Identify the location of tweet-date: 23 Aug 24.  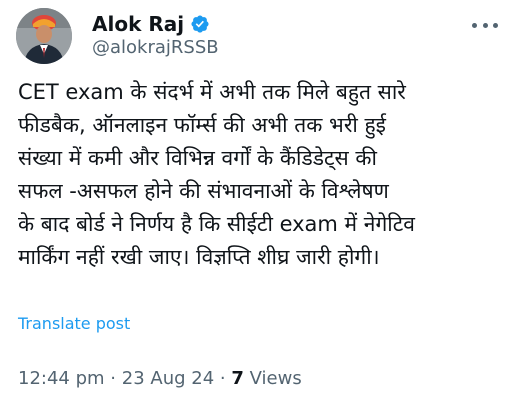
(168, 378).